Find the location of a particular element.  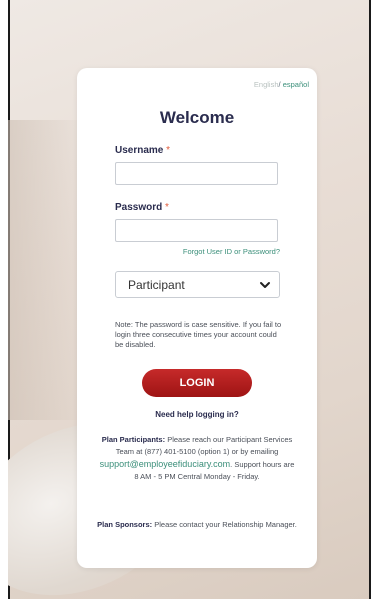

role-select: Participant is located at coordinates (197, 284).